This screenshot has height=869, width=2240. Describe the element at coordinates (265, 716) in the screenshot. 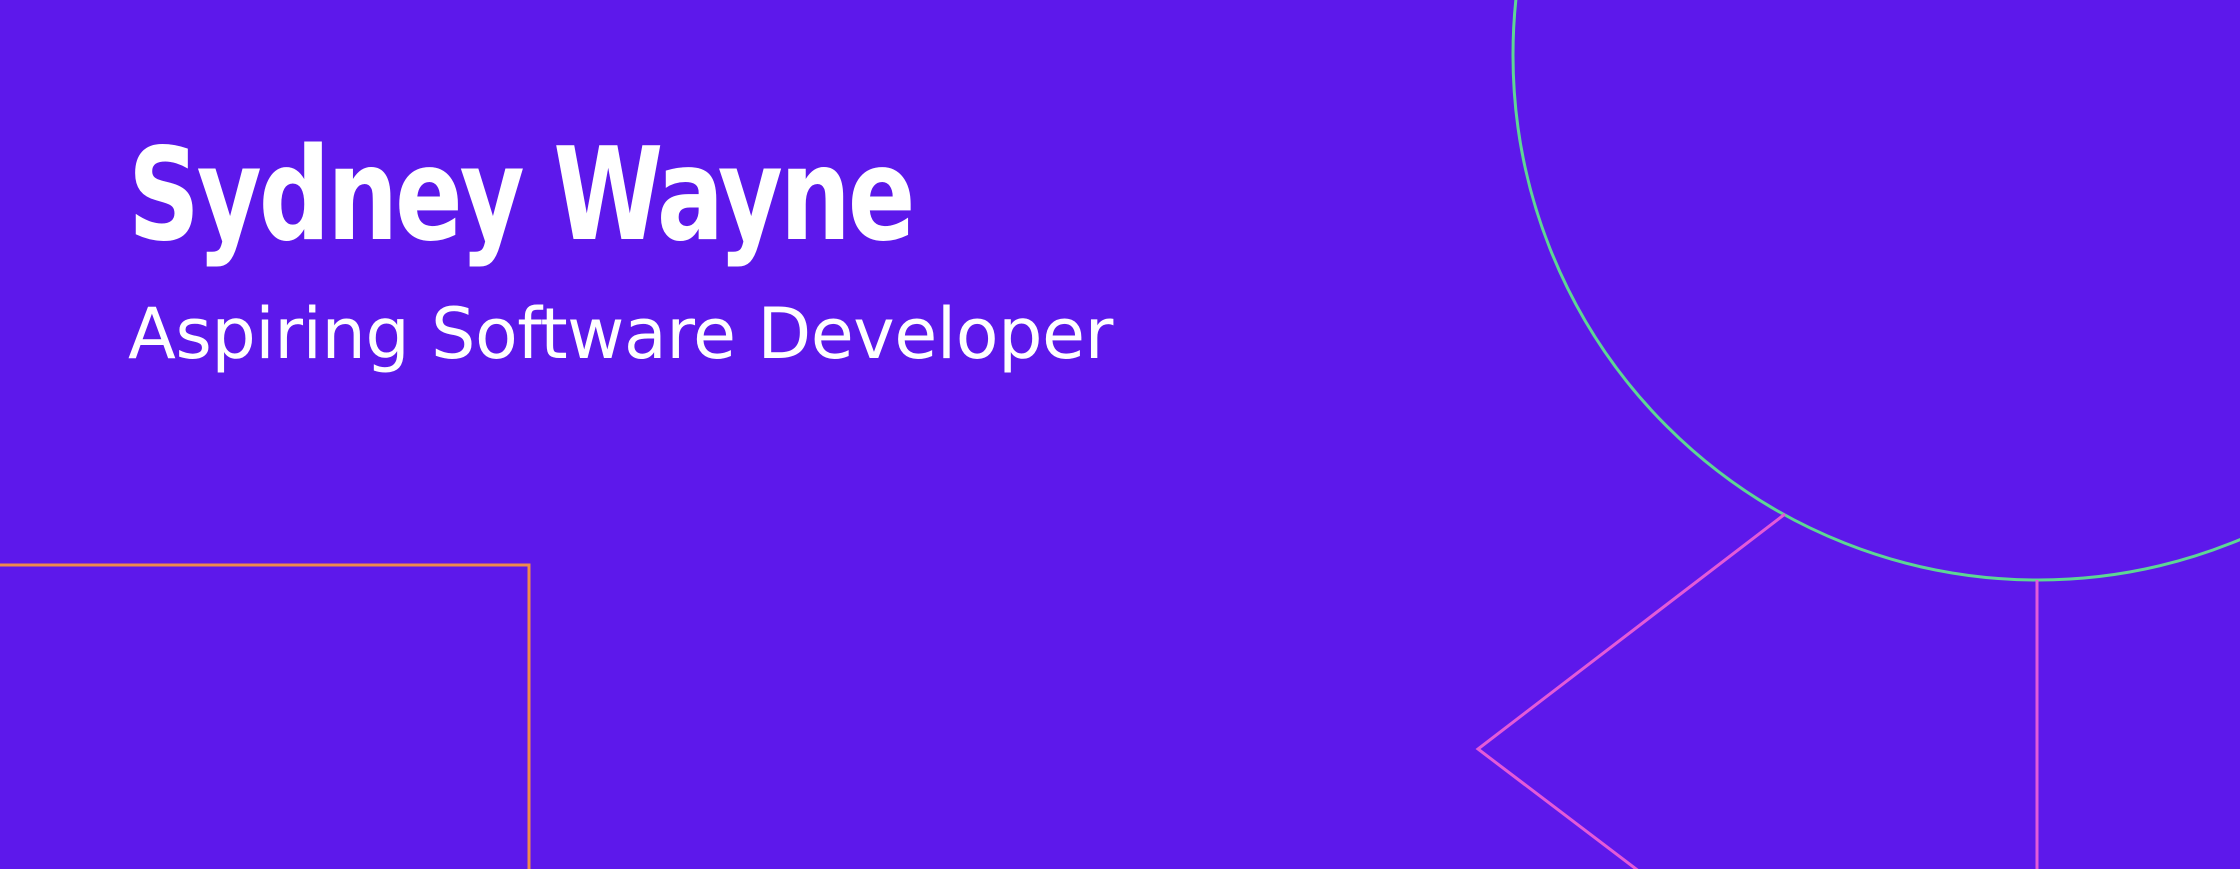

I see `orange-rectangle-outline` at that location.